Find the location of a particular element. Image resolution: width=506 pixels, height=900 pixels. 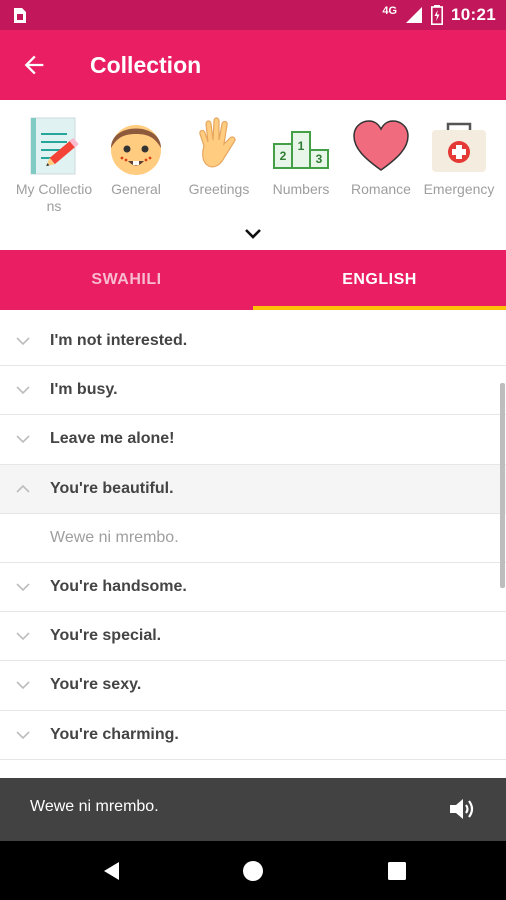

translation-text: Wewe ni mrembo. is located at coordinates (114, 537).